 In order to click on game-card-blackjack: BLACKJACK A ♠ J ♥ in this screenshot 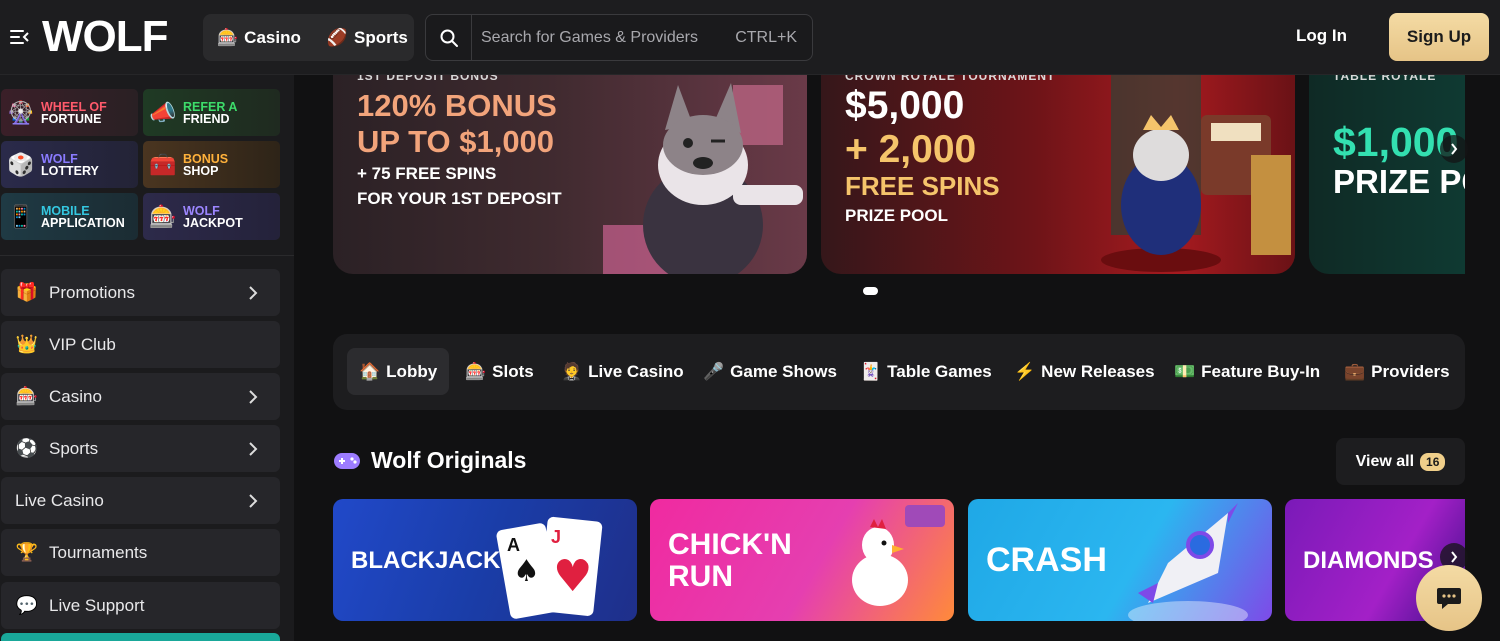, I will do `click(485, 560)`.